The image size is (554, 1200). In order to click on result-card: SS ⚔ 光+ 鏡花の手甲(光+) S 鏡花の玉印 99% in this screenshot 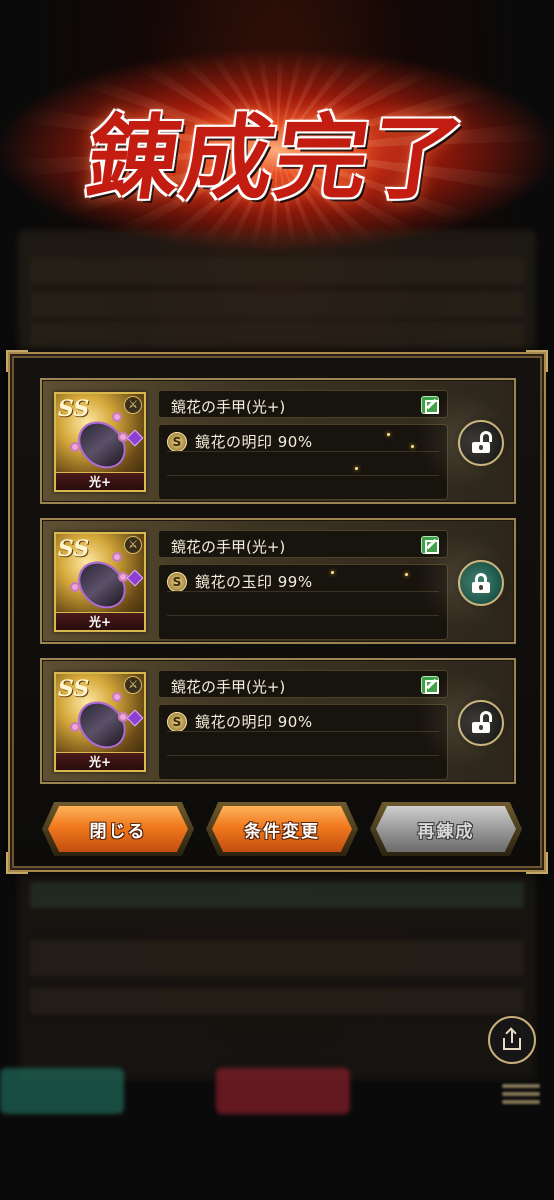, I will do `click(278, 581)`.